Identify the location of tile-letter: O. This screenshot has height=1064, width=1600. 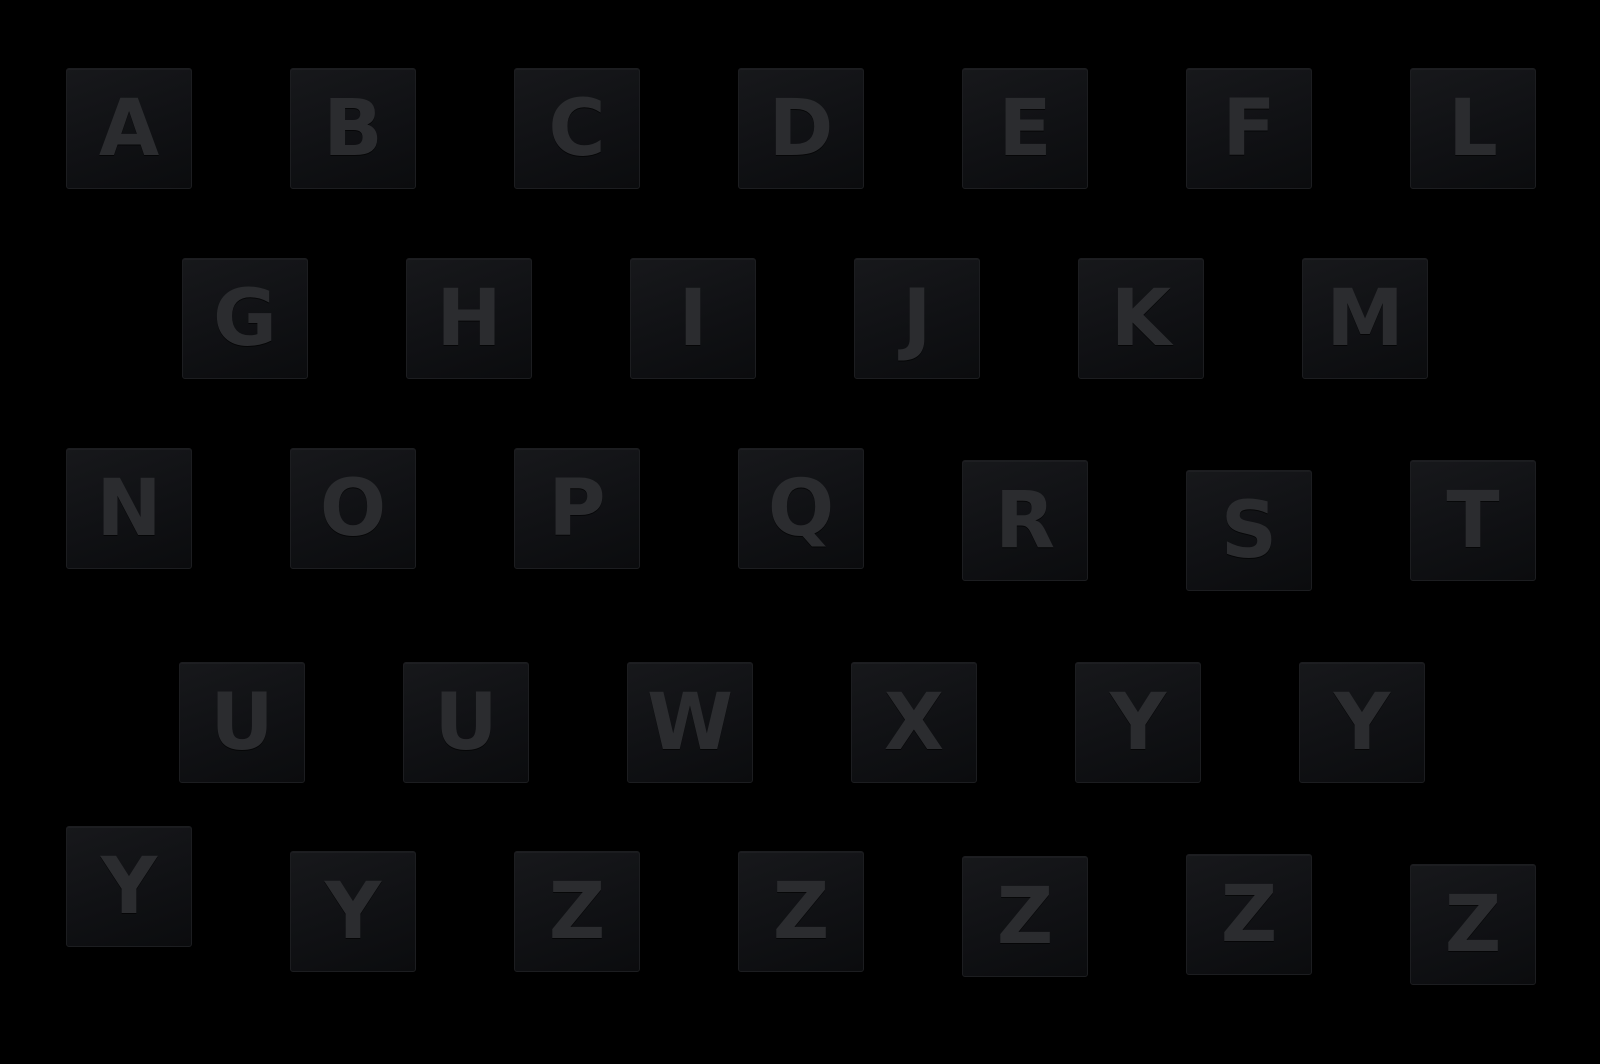
(353, 508).